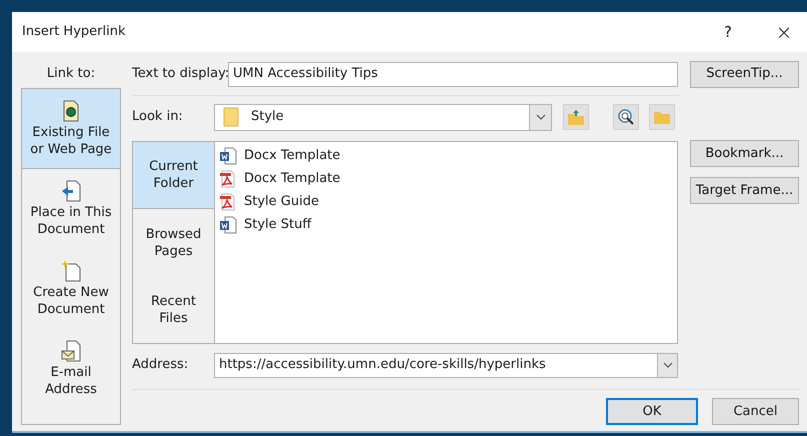 This screenshot has height=436, width=807. I want to click on help-button: ?, so click(728, 32).